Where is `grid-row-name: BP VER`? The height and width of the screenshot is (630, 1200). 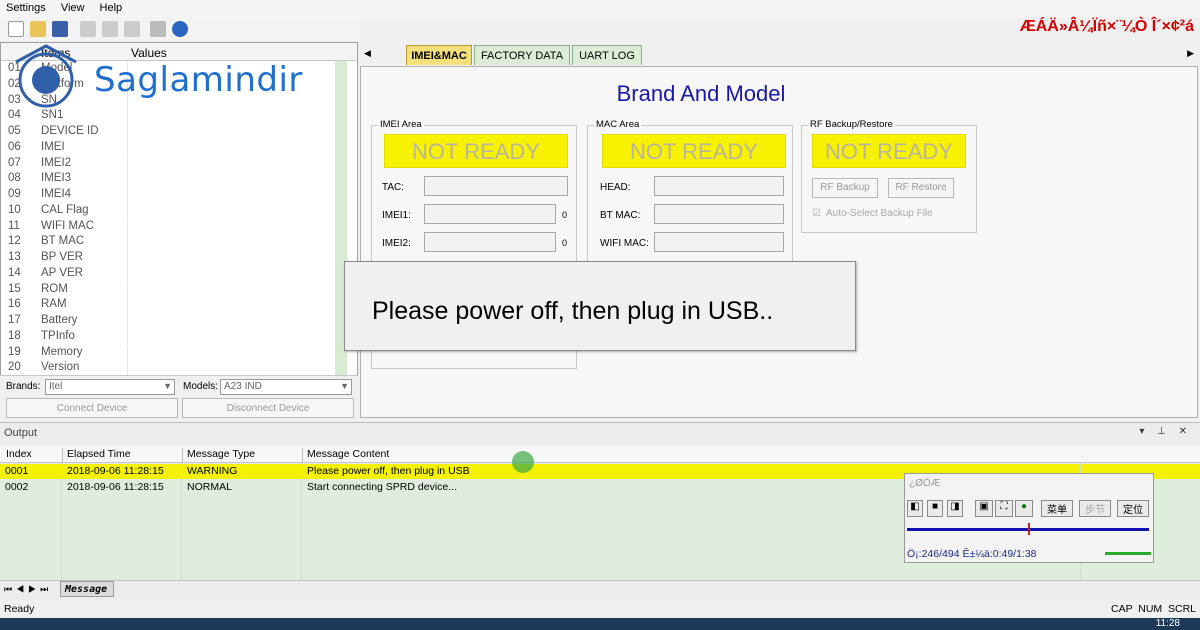
grid-row-name: BP VER is located at coordinates (62, 257).